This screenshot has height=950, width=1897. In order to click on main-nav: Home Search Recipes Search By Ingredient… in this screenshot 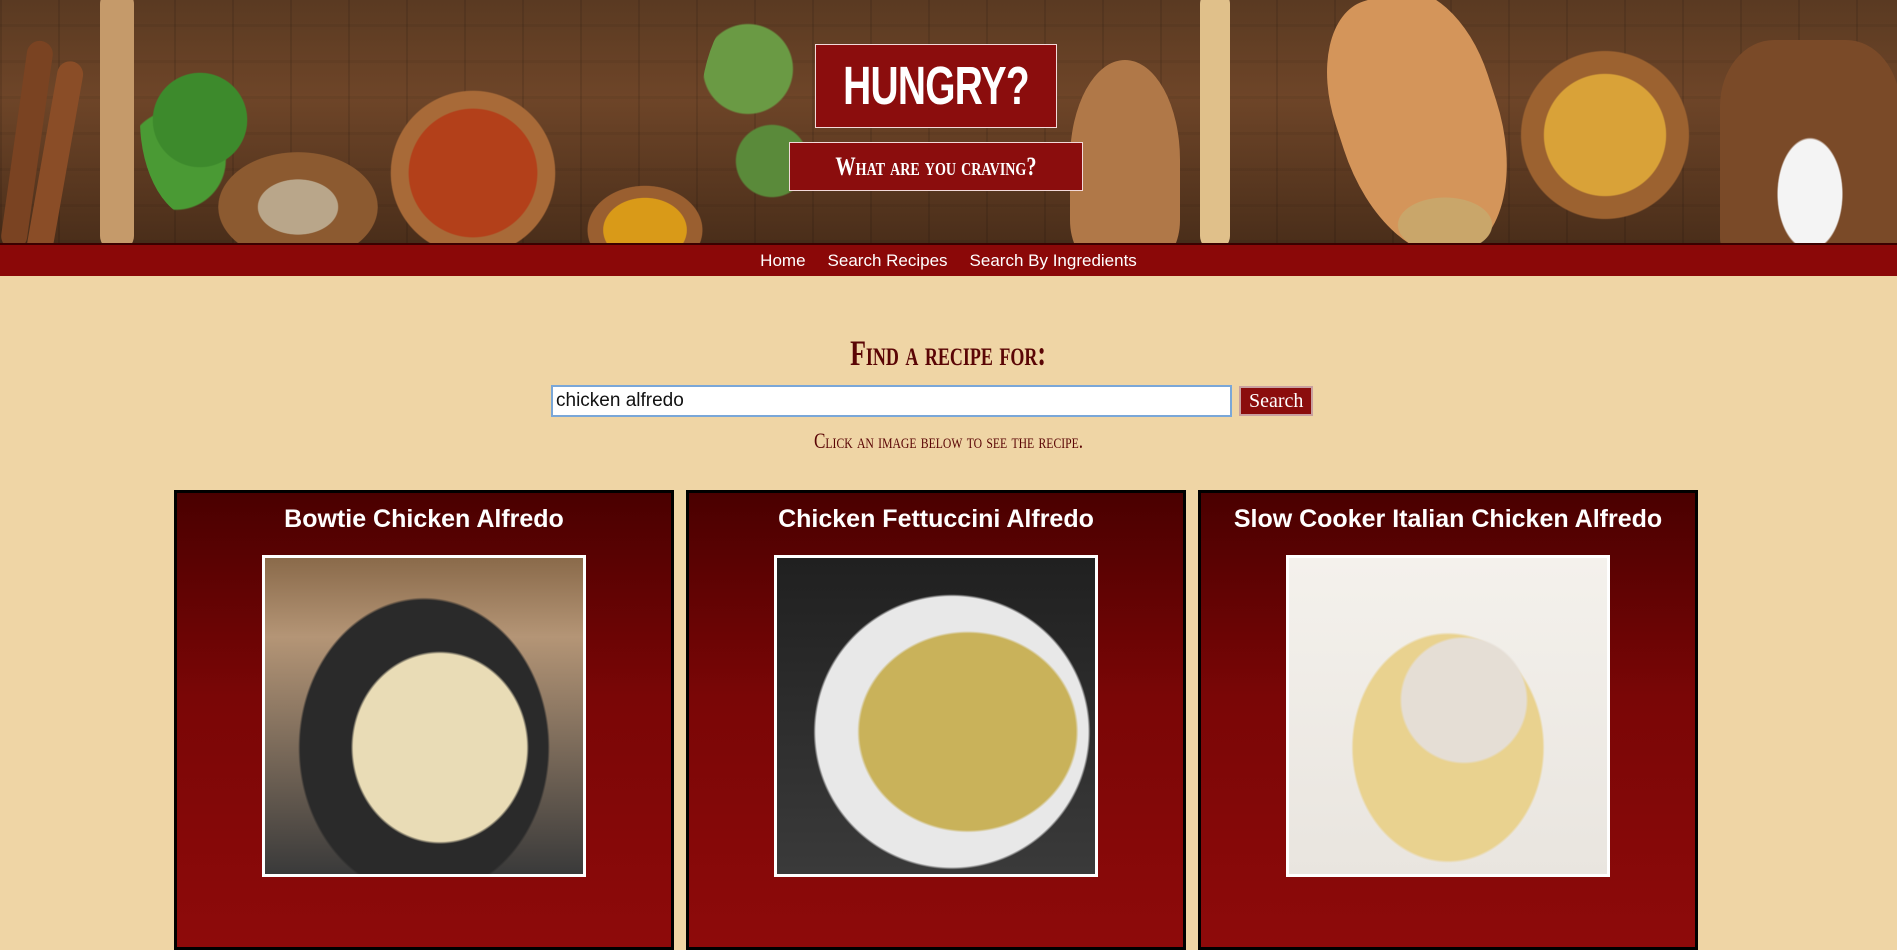, I will do `click(948, 259)`.